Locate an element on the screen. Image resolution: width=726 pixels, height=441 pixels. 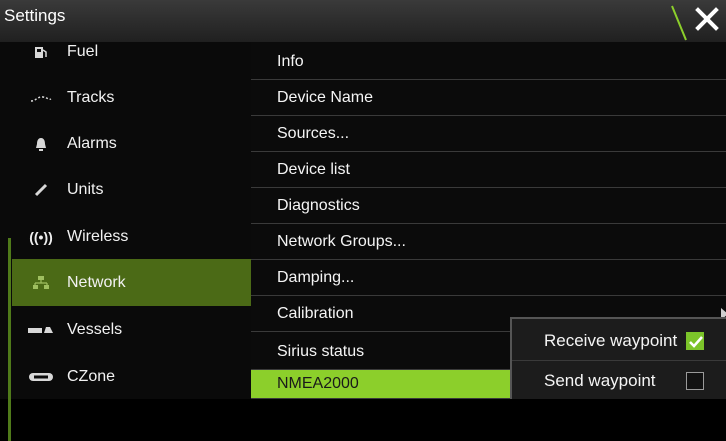
sidebar-item-network: Network is located at coordinates (131, 282).